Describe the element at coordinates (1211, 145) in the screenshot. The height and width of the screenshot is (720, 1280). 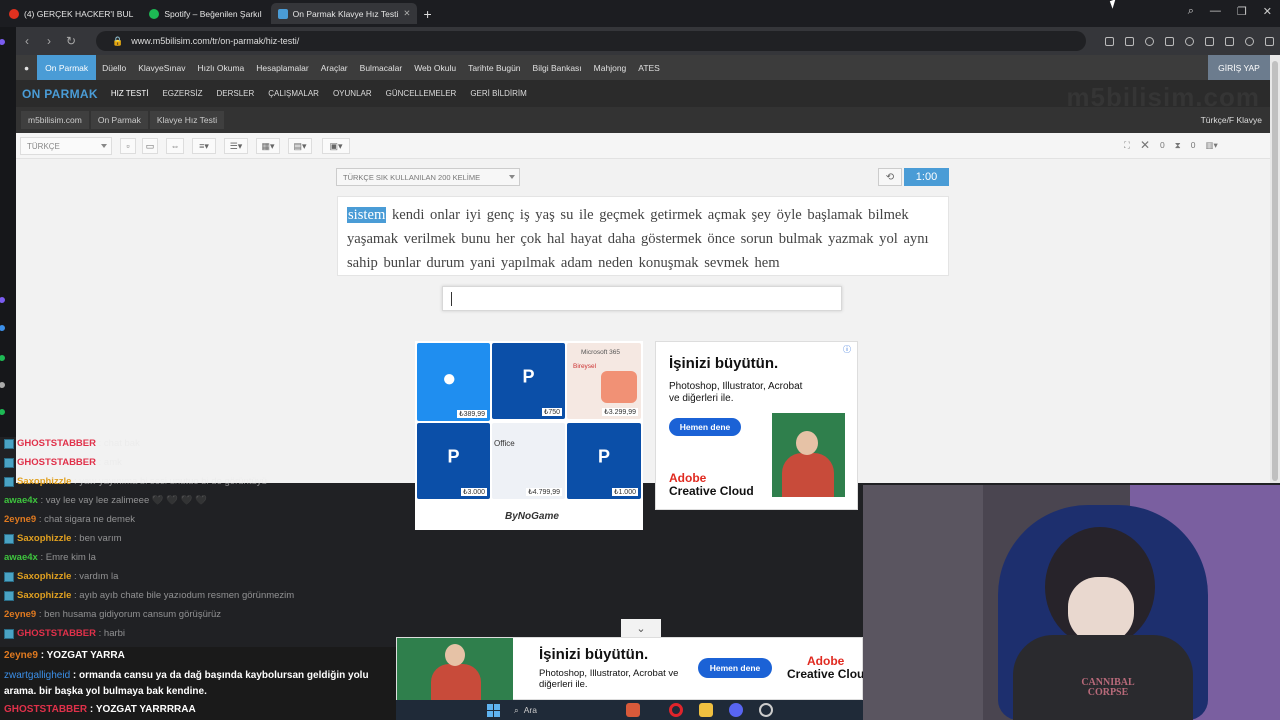
I see `chart-icon: ▥▾` at that location.